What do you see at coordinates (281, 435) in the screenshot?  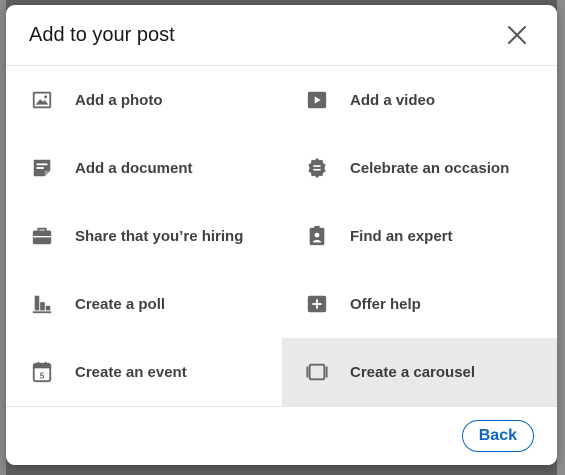 I see `dialog-footer: Back` at bounding box center [281, 435].